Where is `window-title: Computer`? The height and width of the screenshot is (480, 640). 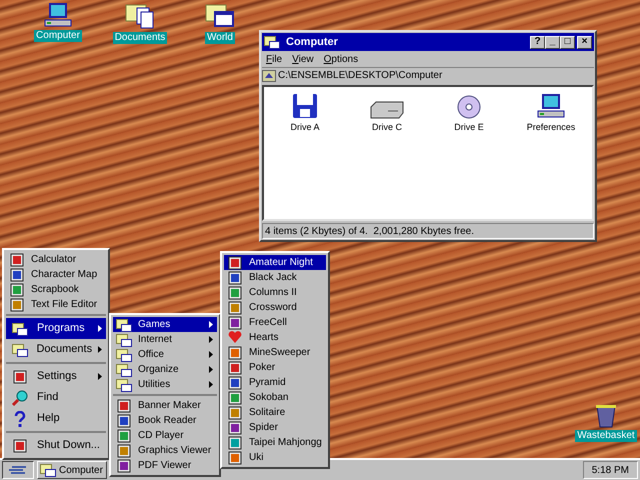 window-title: Computer is located at coordinates (312, 42).